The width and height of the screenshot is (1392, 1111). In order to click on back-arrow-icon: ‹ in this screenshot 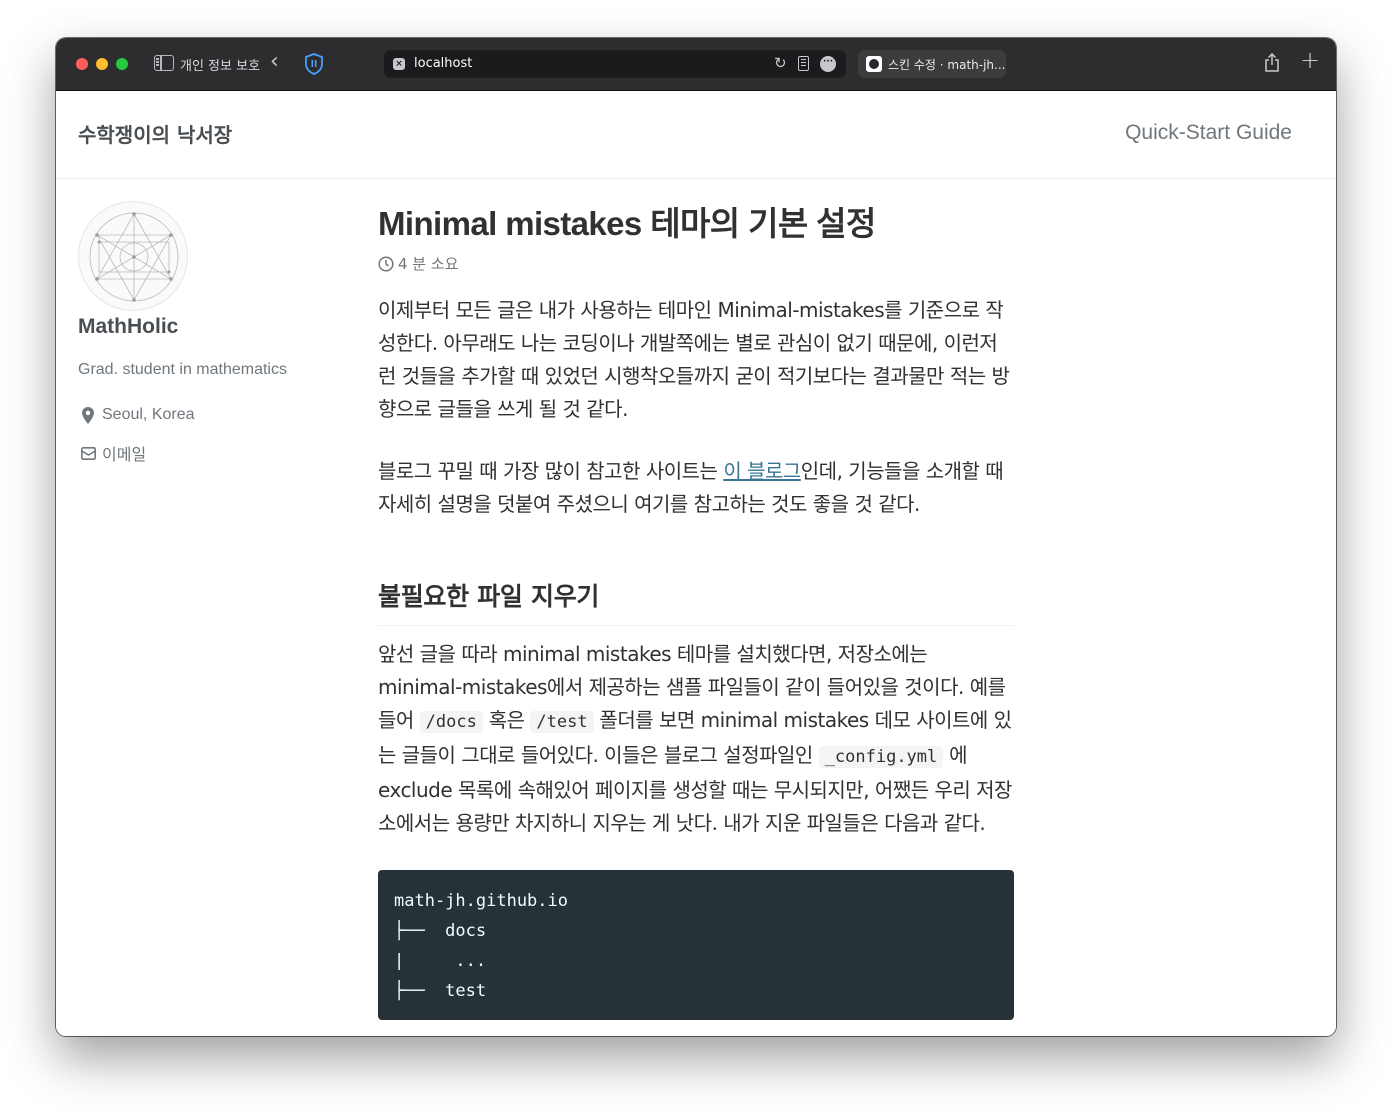, I will do `click(274, 62)`.